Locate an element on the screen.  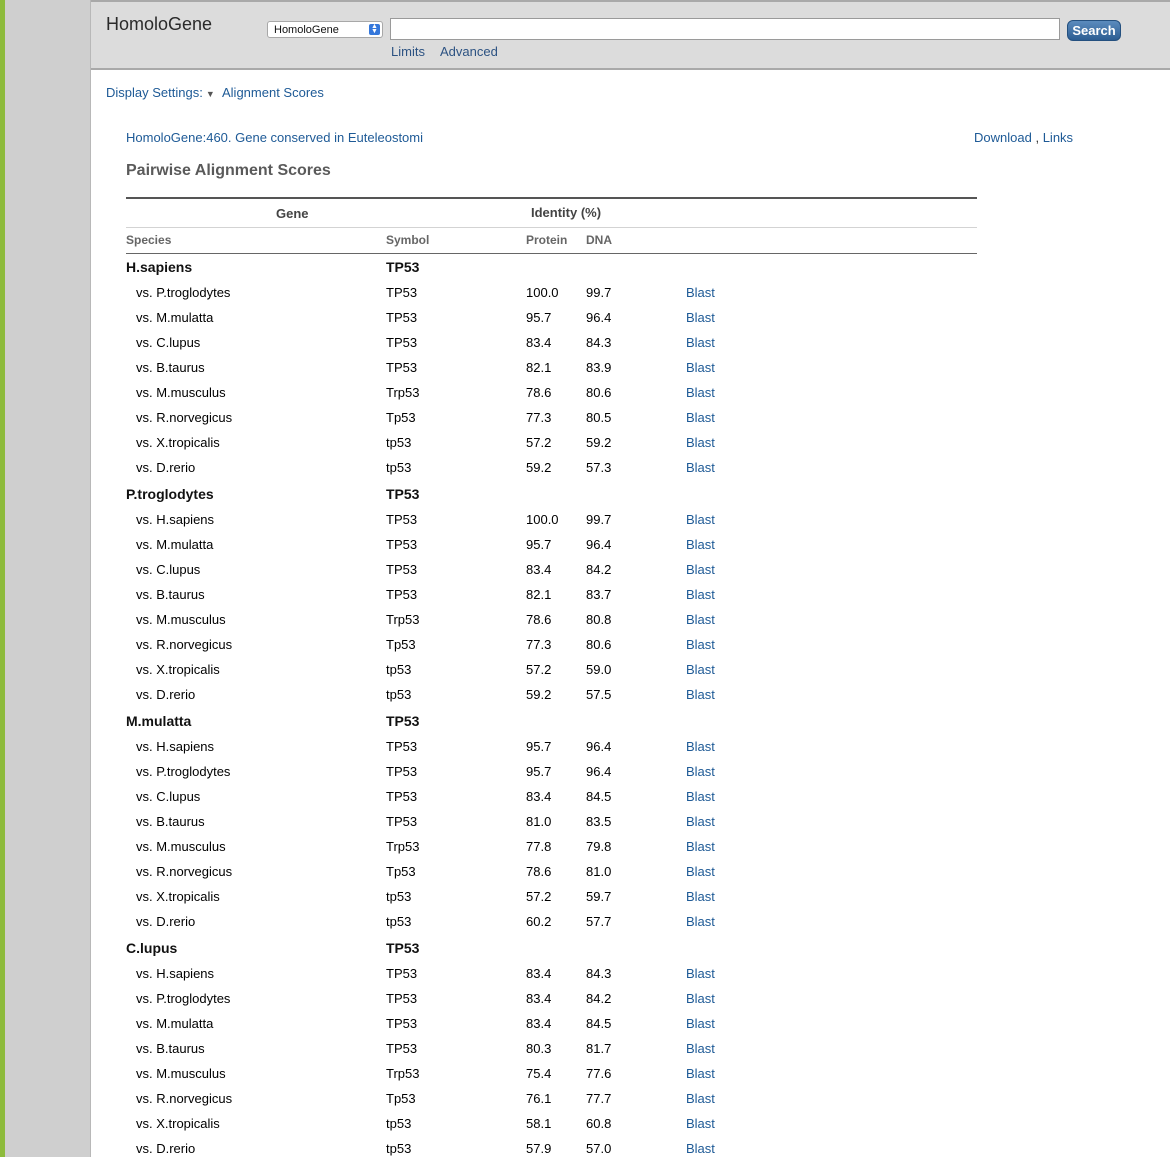
chevron-down-icon: ▼ is located at coordinates (210, 94).